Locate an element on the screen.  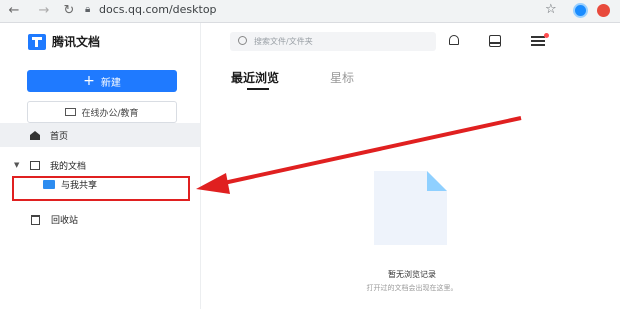
sidebar-item-trash: 回收站 is located at coordinates (54, 219).